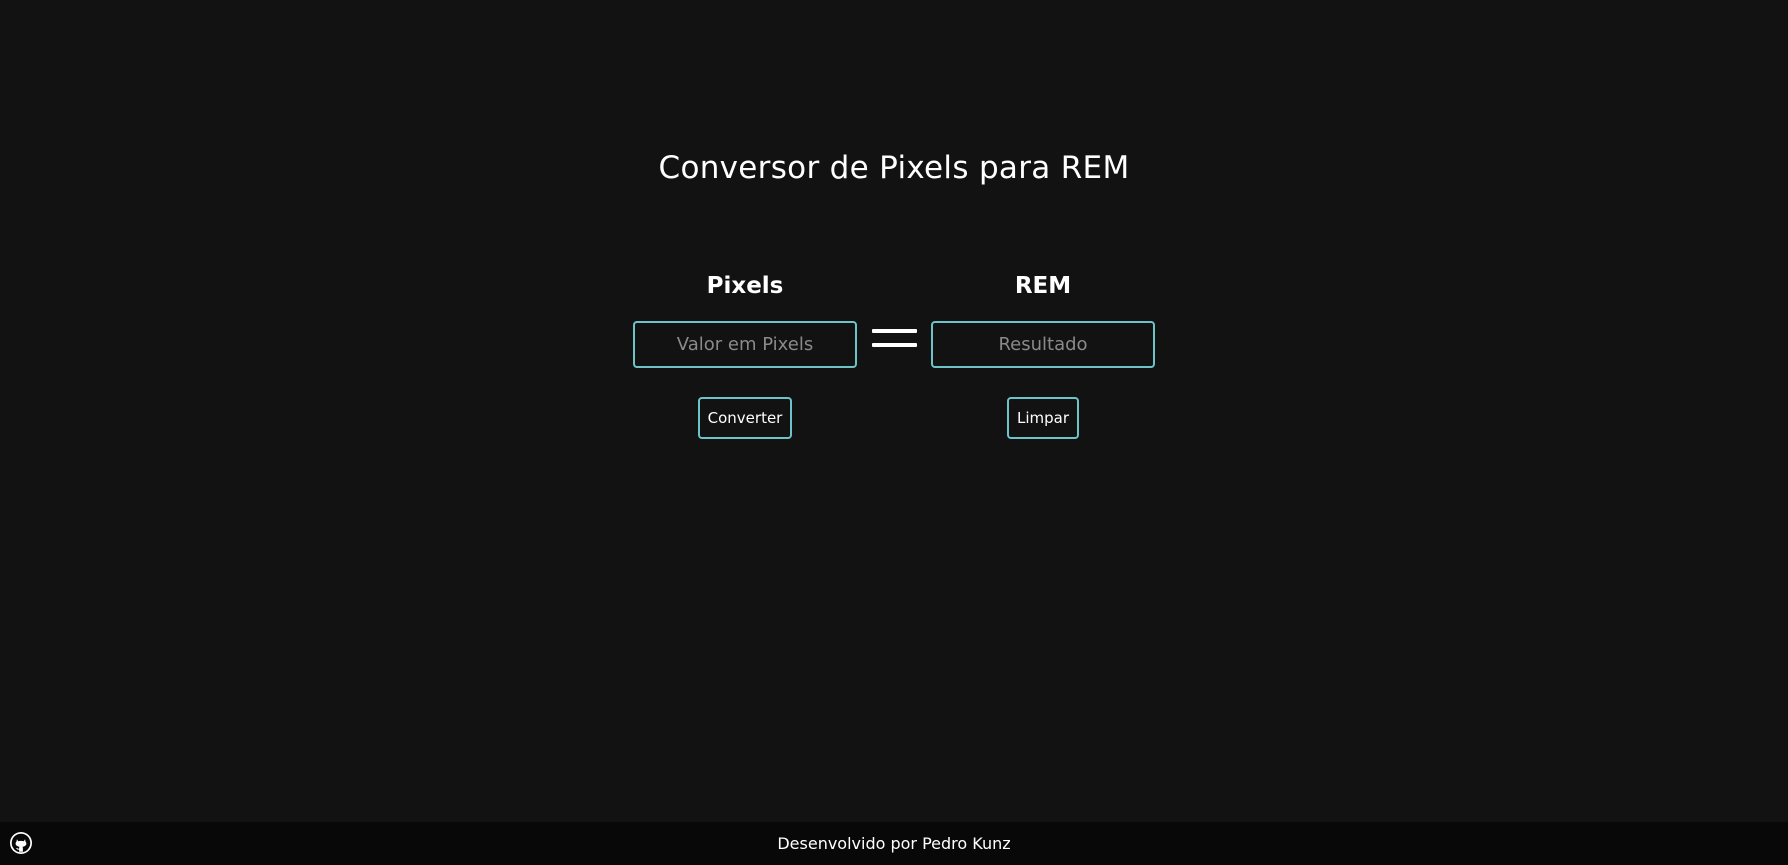 Image resolution: width=1788 pixels, height=865 pixels. I want to click on footer-credit: Desenvolvido por Pedro Kunz, so click(894, 843).